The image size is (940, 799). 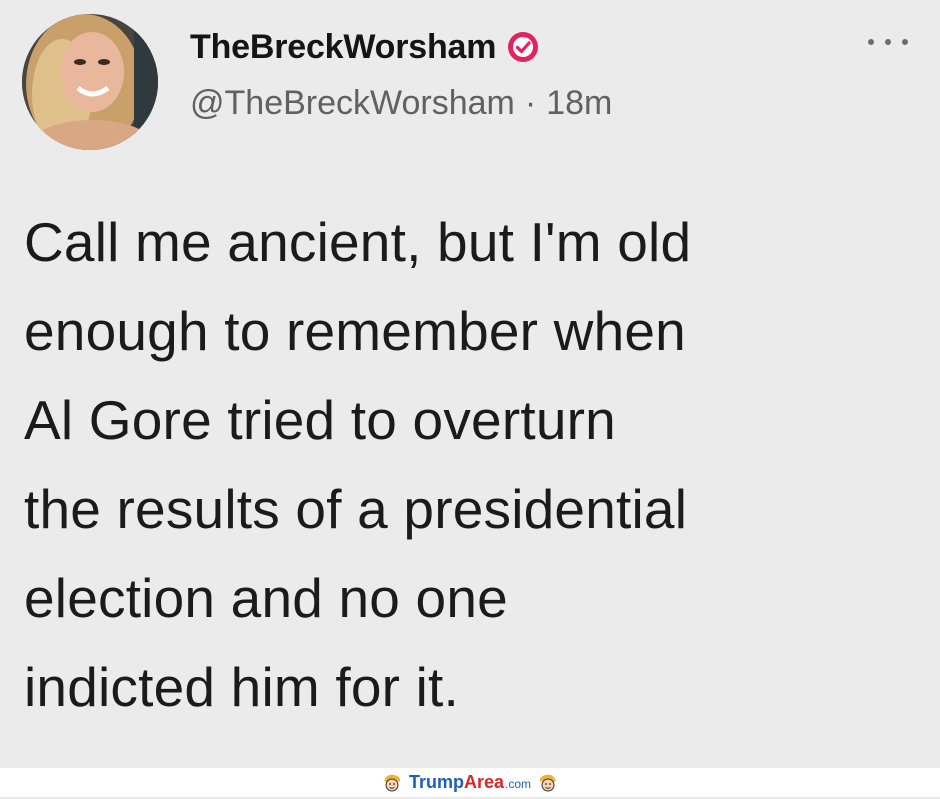 I want to click on more-options-icon, so click(x=888, y=42).